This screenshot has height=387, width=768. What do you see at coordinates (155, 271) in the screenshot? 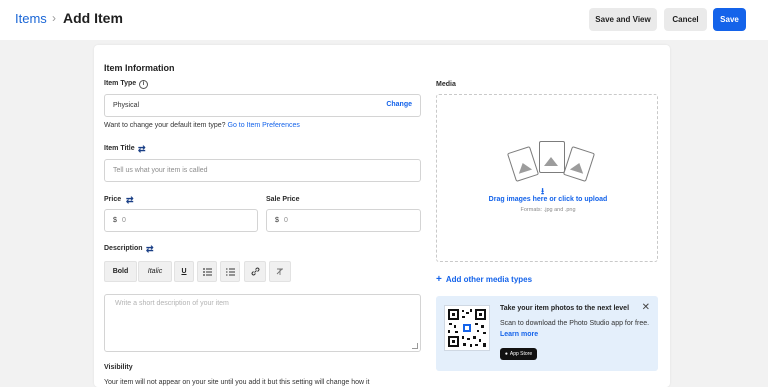
I see `italic-button: Italic` at bounding box center [155, 271].